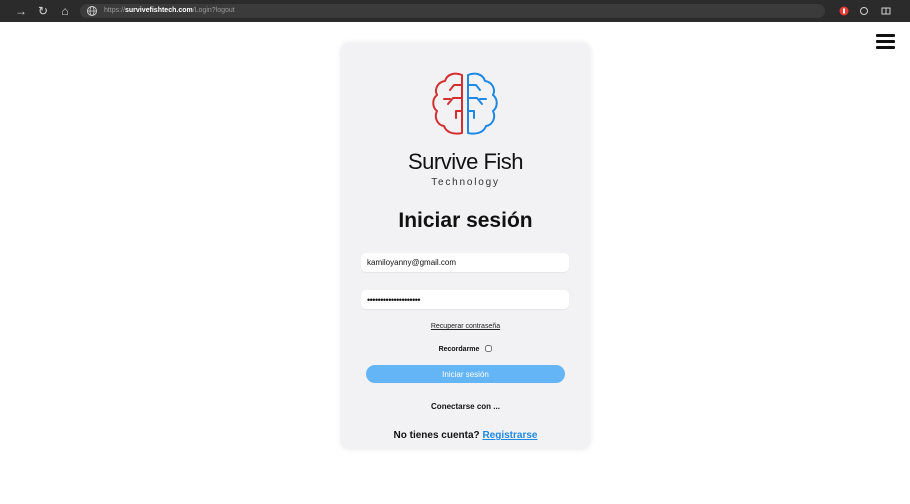 The width and height of the screenshot is (910, 504). Describe the element at coordinates (436, 435) in the screenshot. I see `no-account-text: No tienes cuenta?` at that location.